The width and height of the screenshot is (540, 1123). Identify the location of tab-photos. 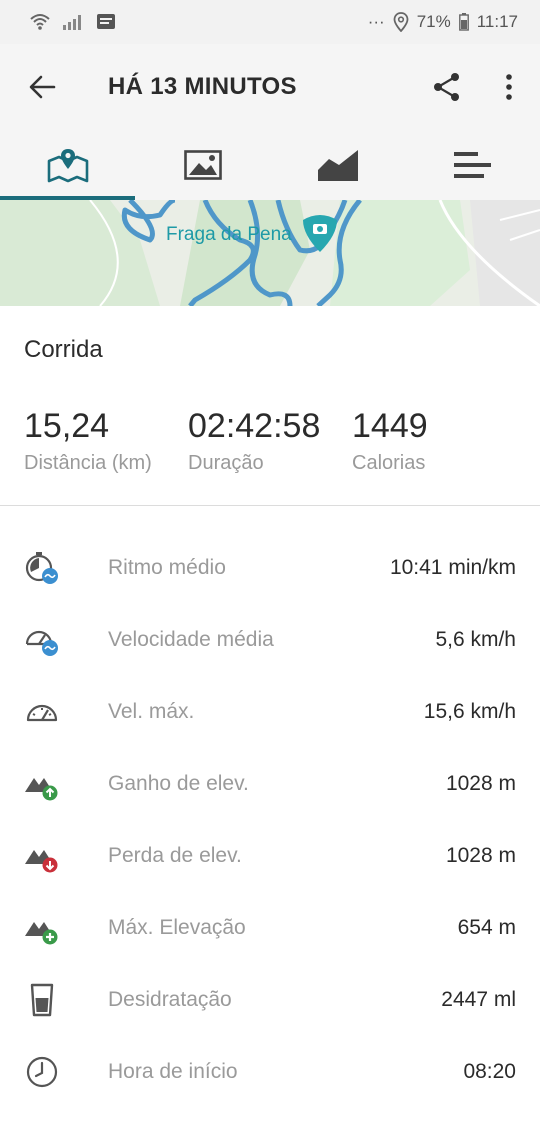
(202, 165).